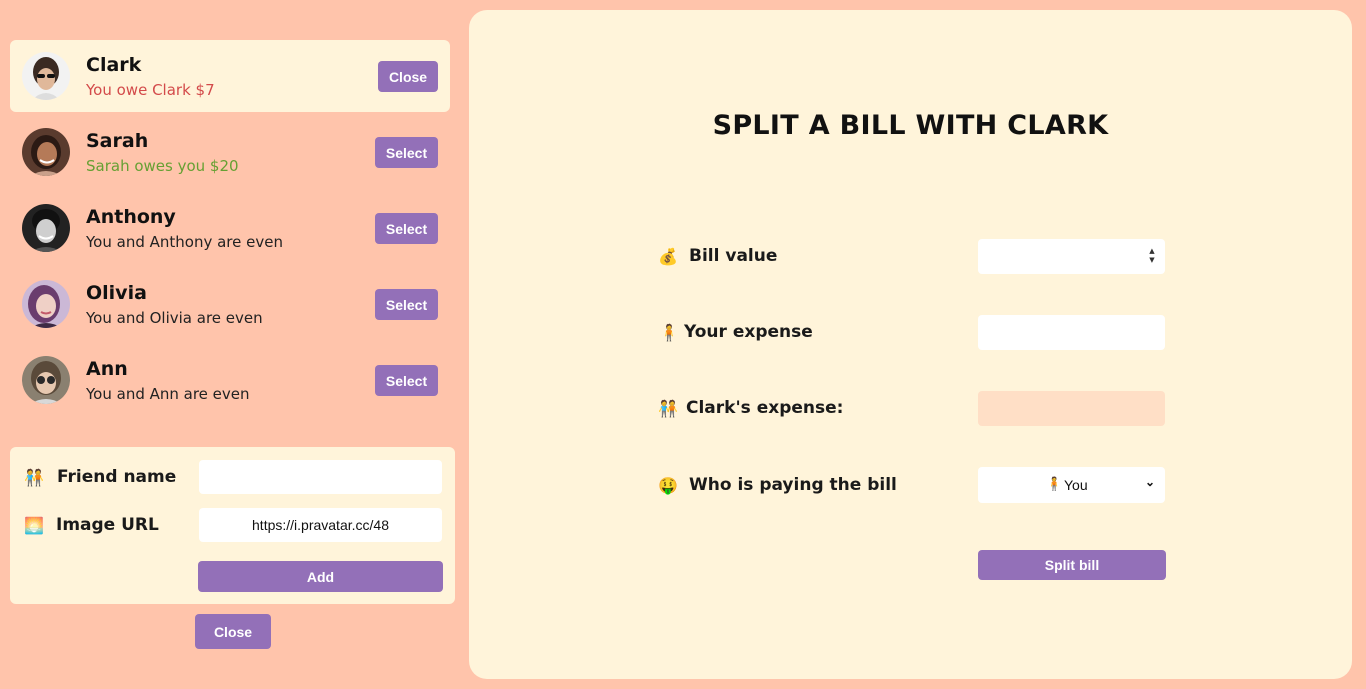  Describe the element at coordinates (114, 65) in the screenshot. I see `friend-name: Clark` at that location.